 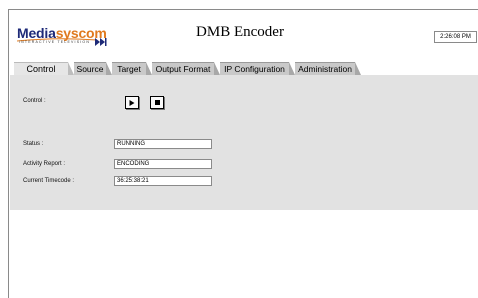 What do you see at coordinates (163, 181) in the screenshot?
I see `current-timecode-field: 36:25:38:21` at bounding box center [163, 181].